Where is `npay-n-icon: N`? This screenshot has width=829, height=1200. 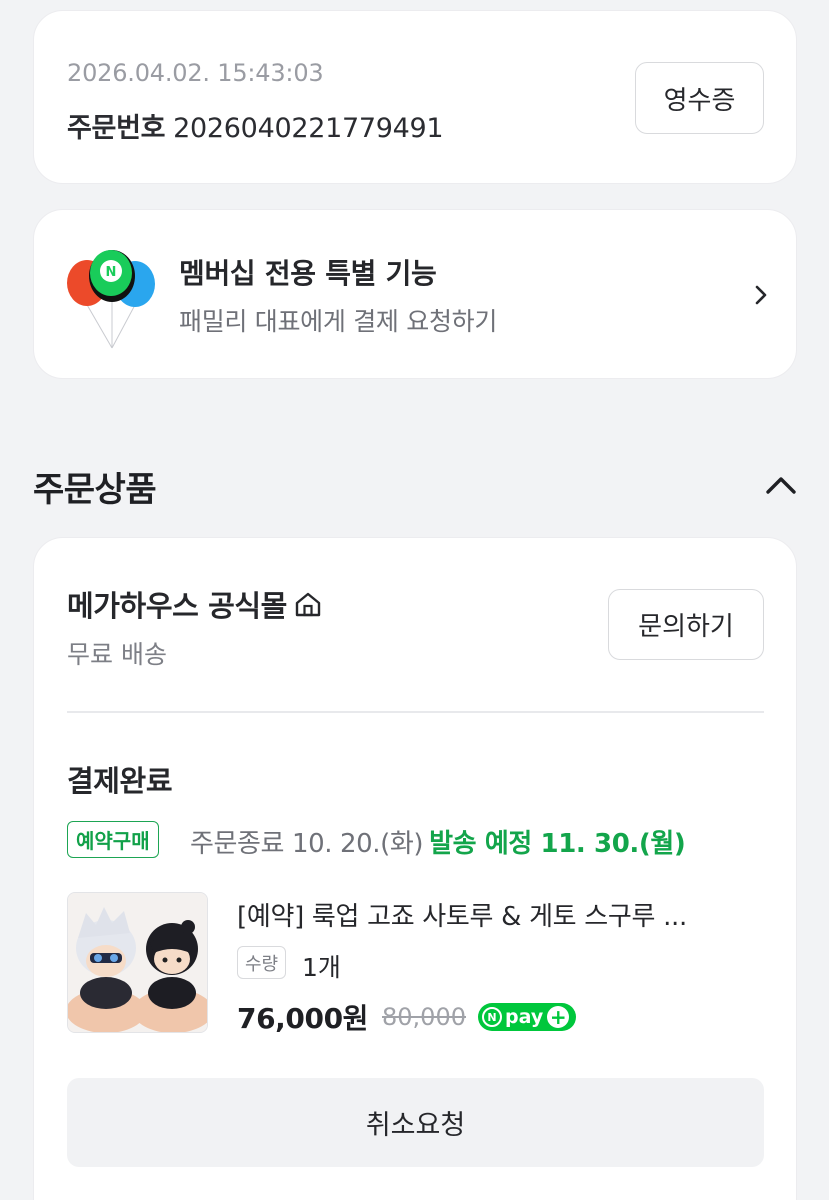 npay-n-icon: N is located at coordinates (492, 1017).